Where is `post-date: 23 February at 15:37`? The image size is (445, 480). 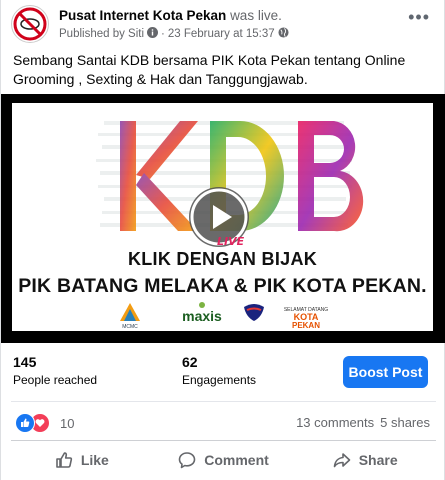 post-date: 23 February at 15:37 is located at coordinates (221, 34).